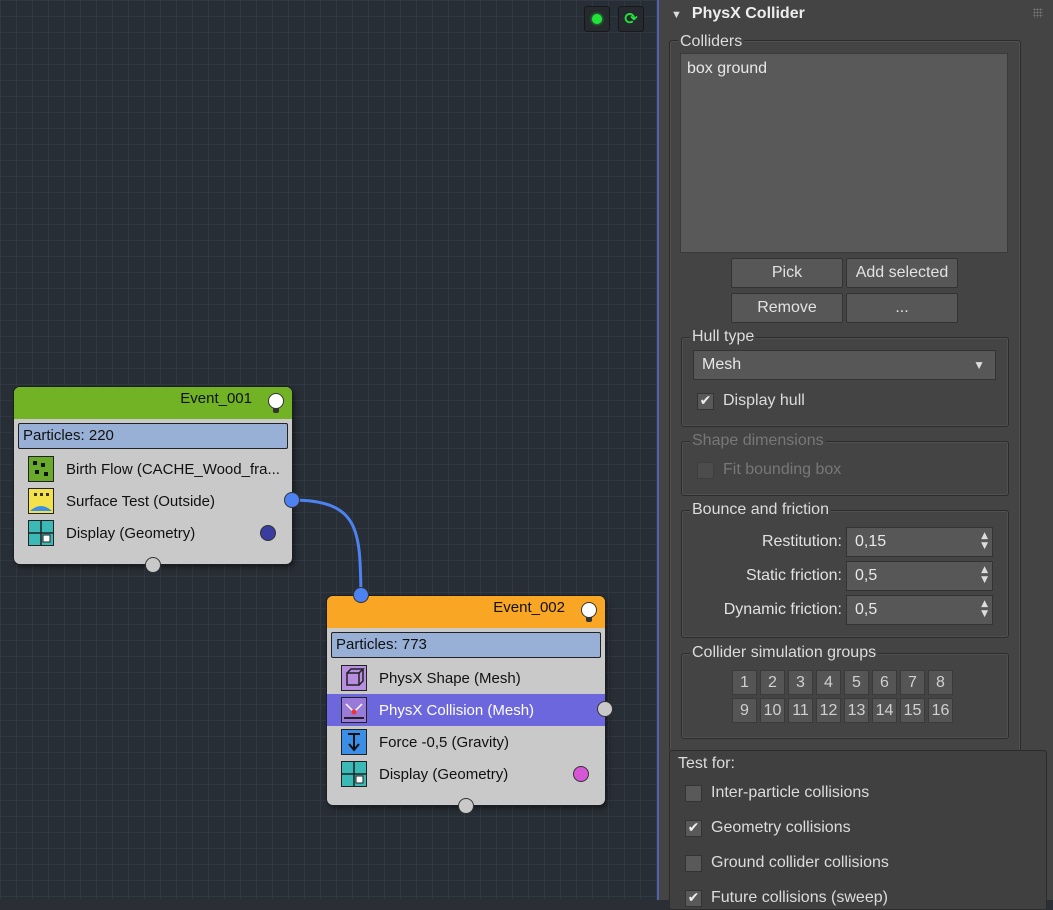 This screenshot has height=910, width=1053. I want to click on test-option-row: Inter-particle collisions, so click(777, 793).